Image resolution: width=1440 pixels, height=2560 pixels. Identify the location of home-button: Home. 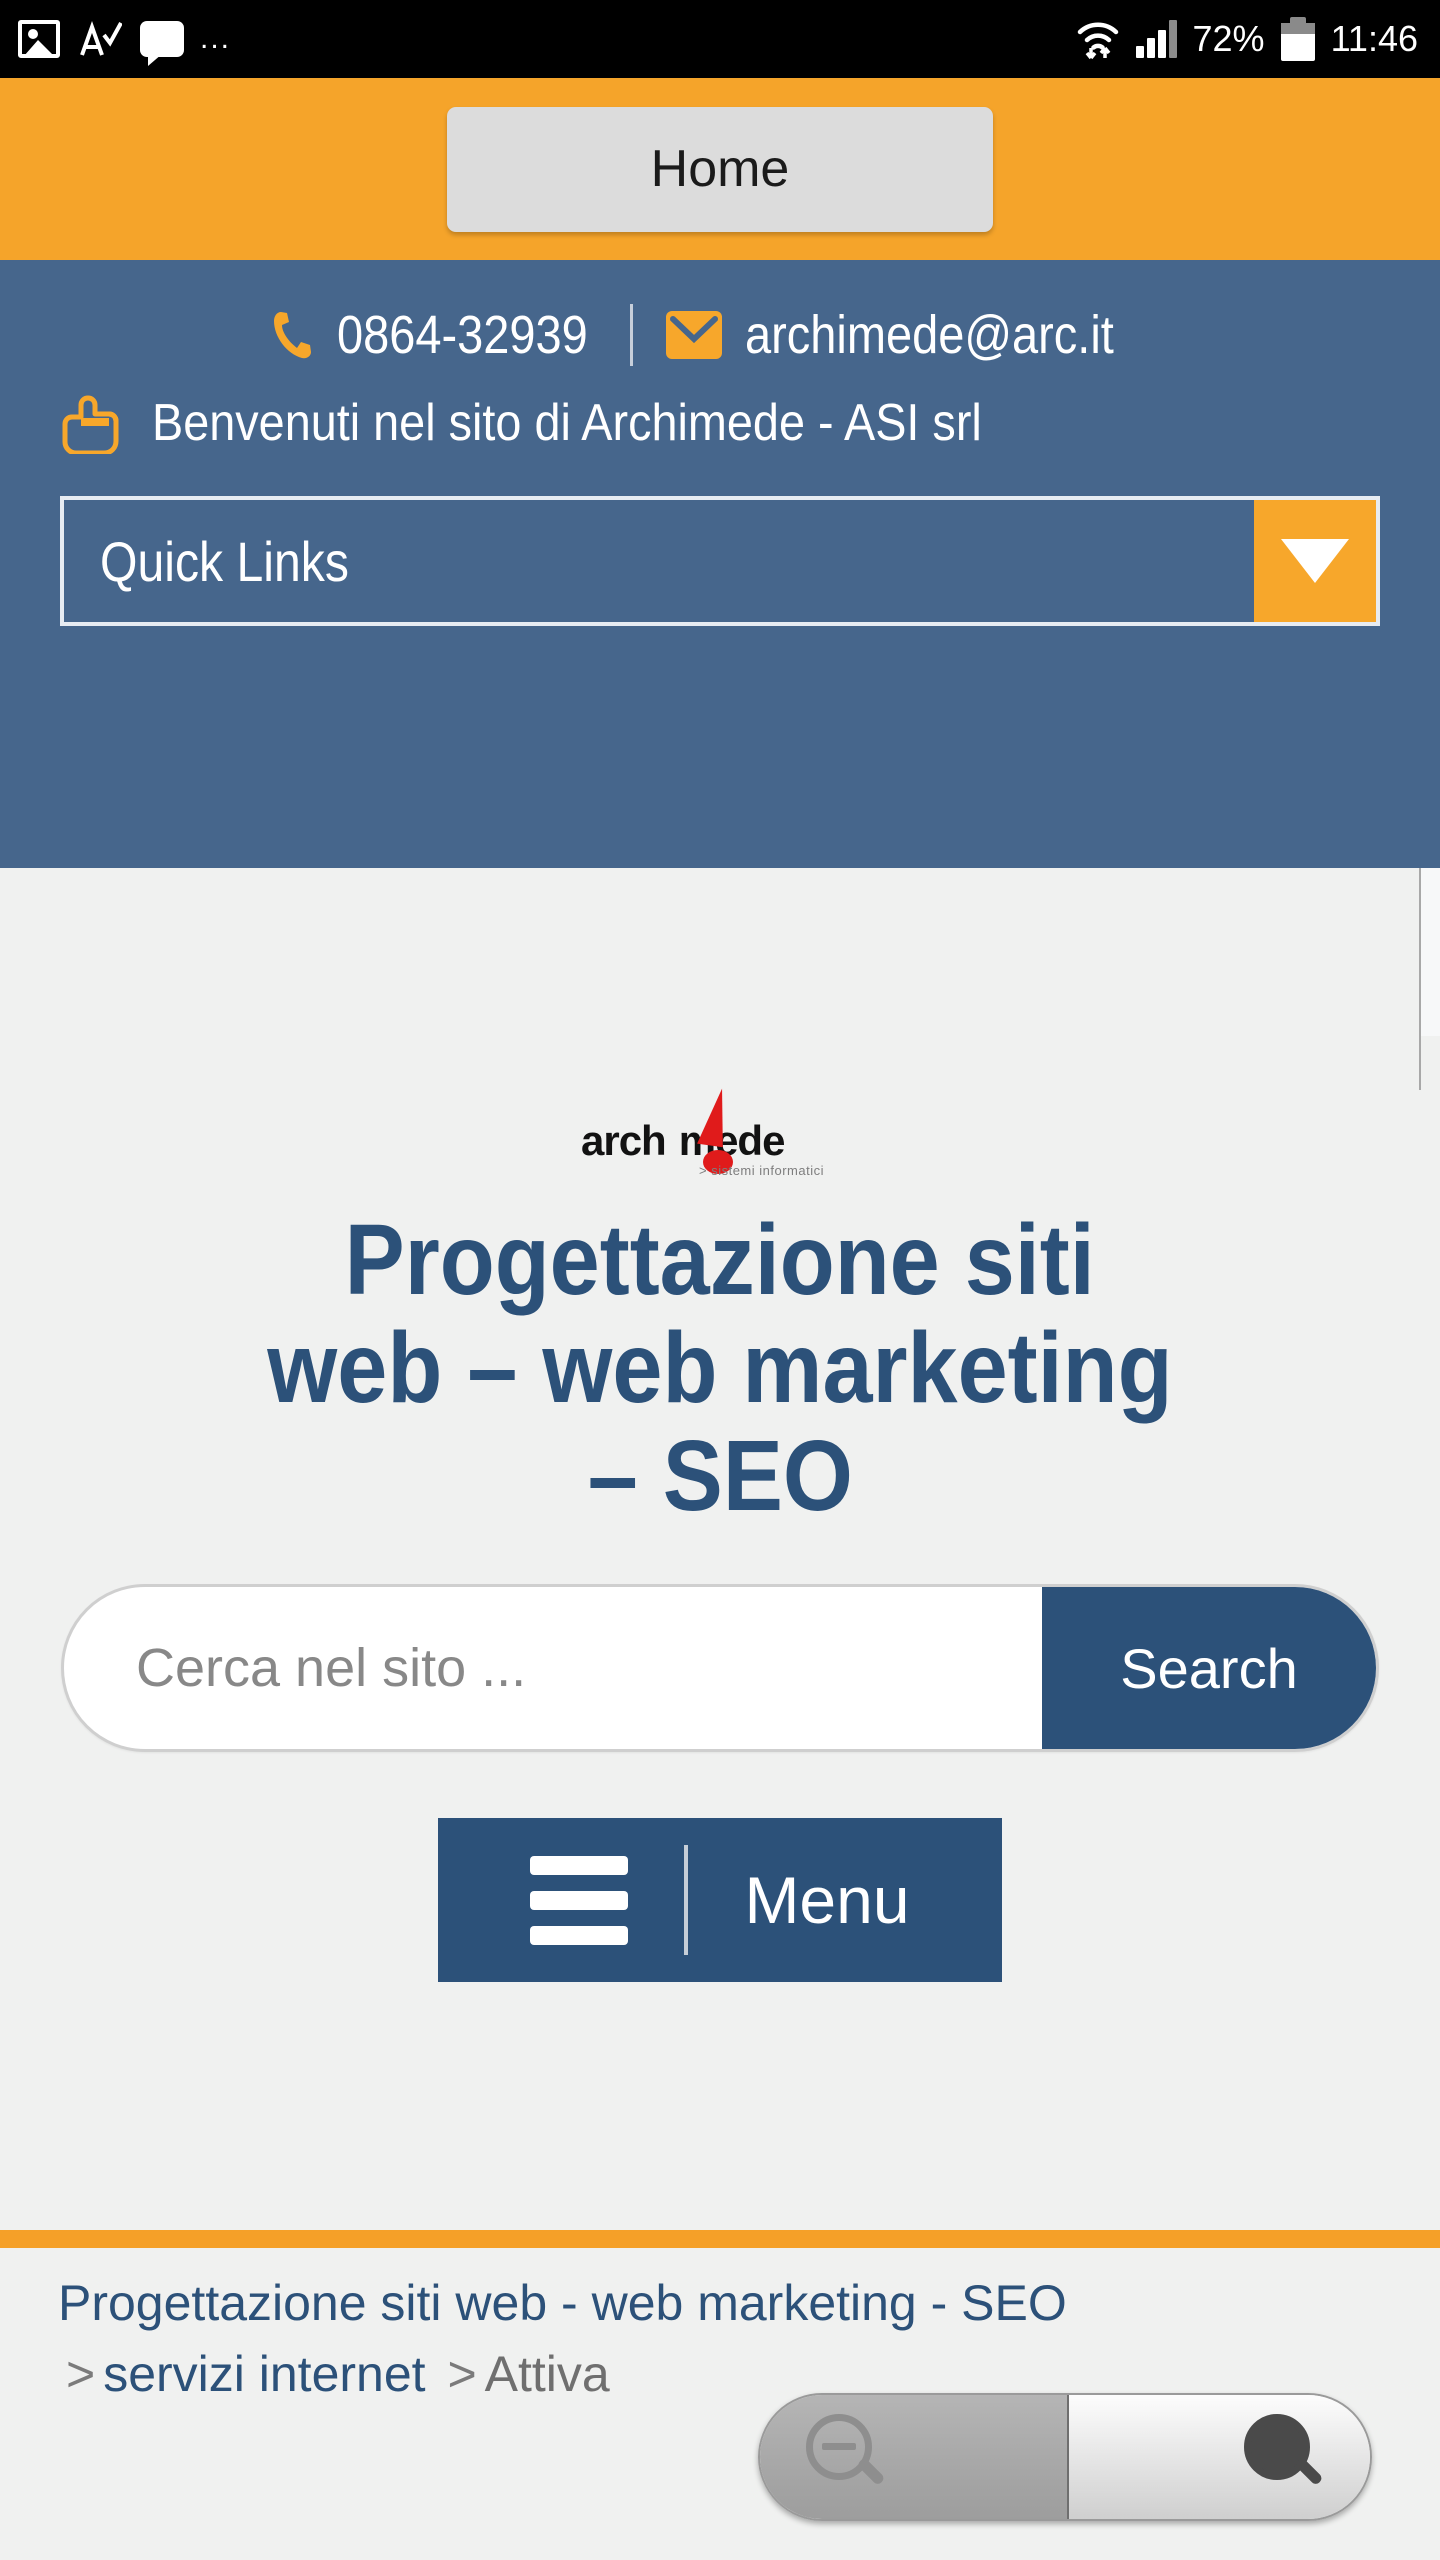
(720, 169).